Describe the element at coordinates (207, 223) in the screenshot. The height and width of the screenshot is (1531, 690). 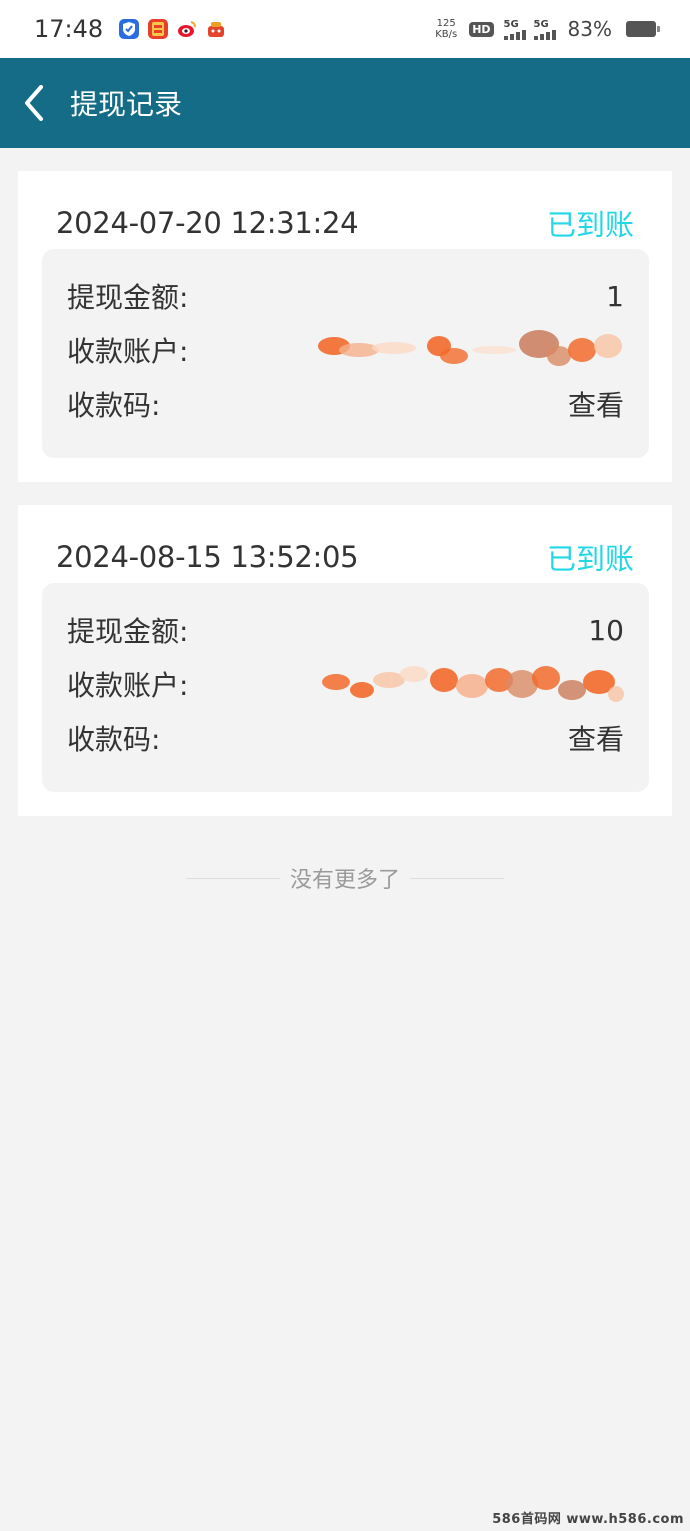
I see `record-time: 2024-07-20 12:31:24` at that location.